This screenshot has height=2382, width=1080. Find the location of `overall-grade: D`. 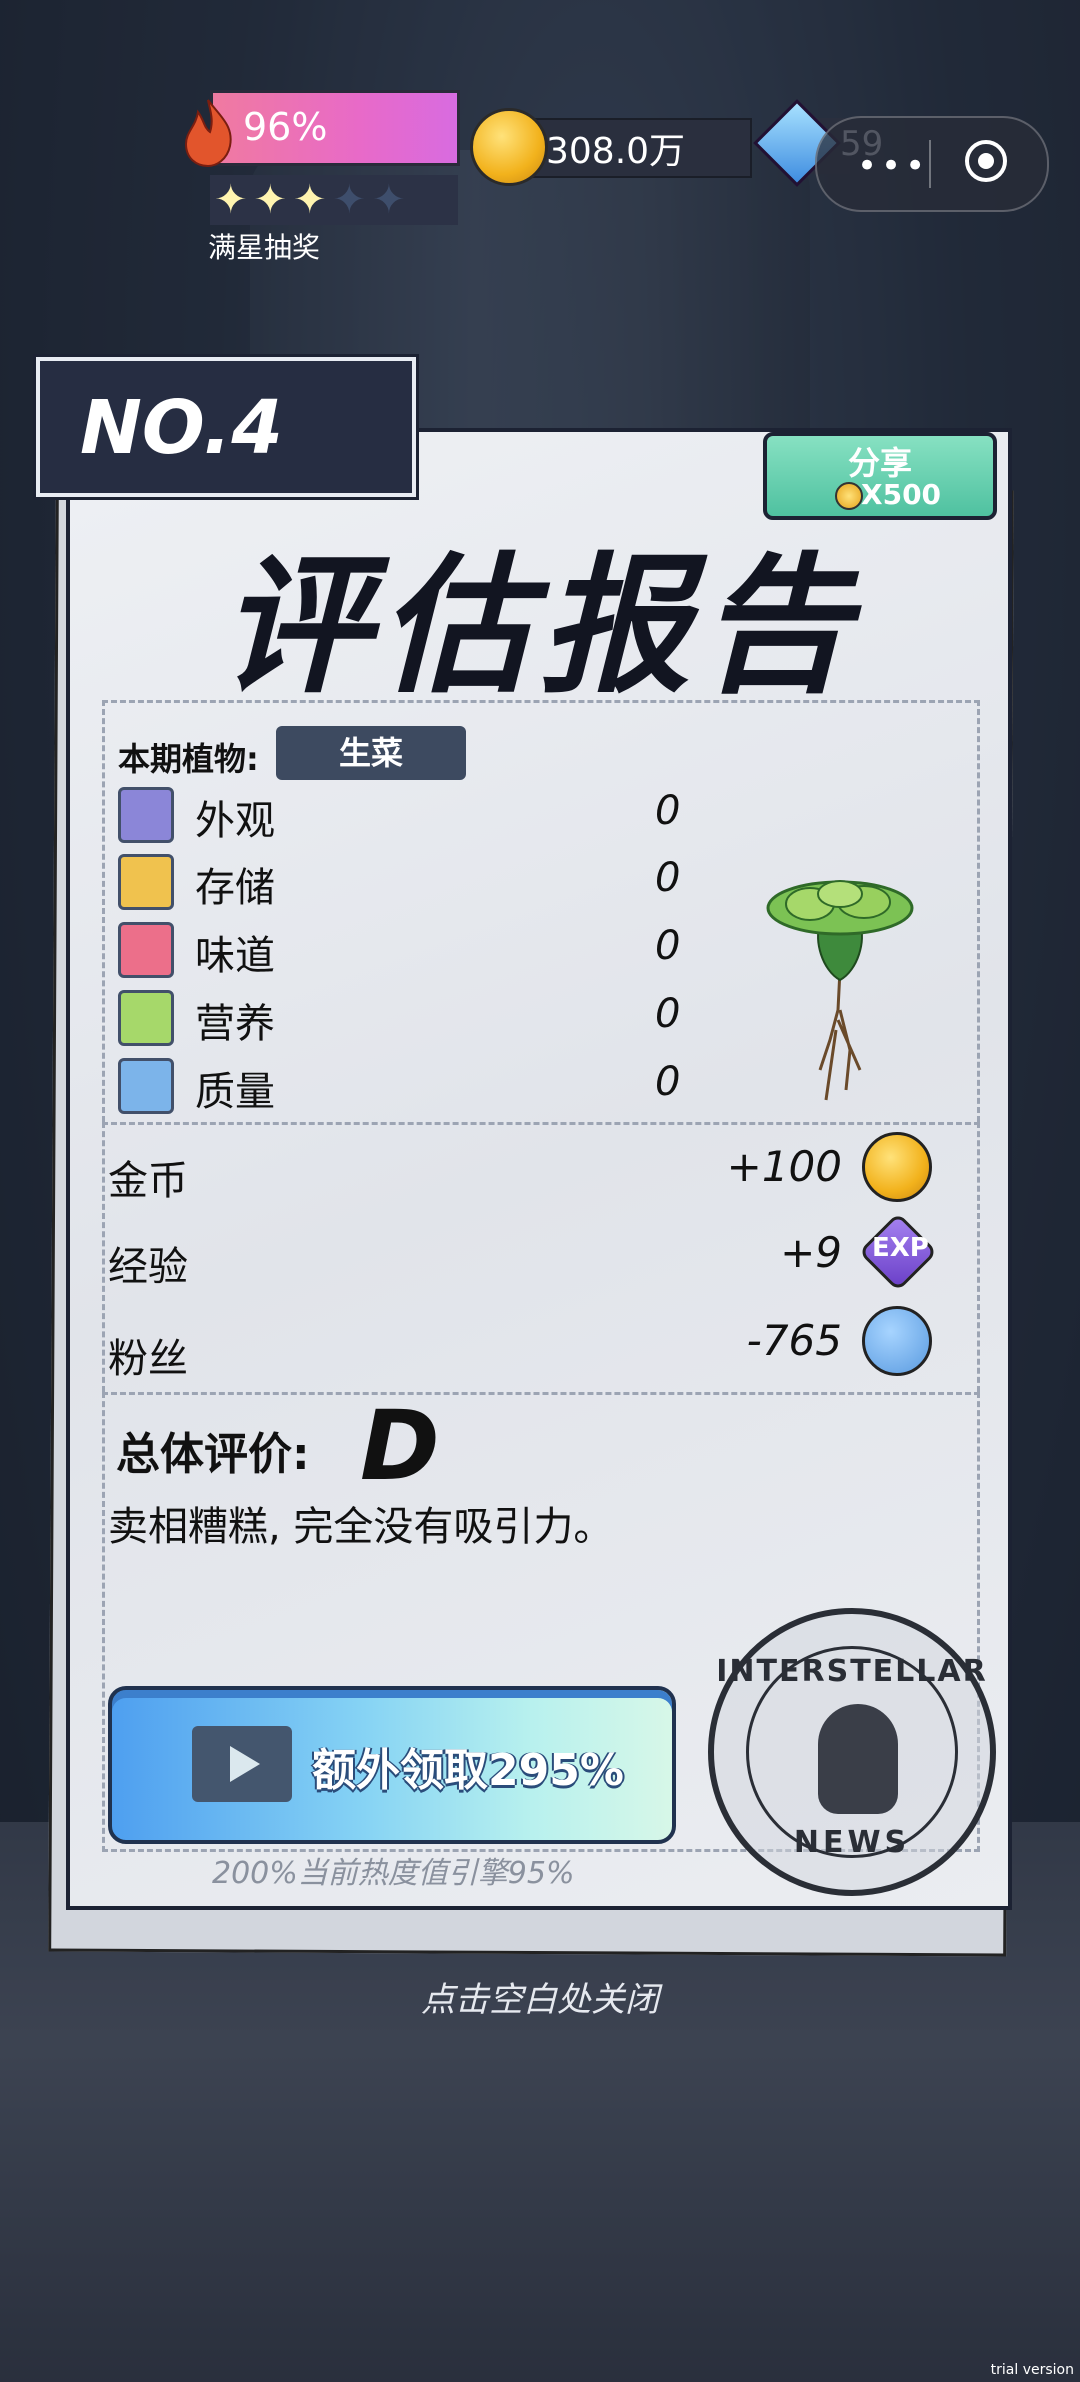

overall-grade: D is located at coordinates (400, 1446).